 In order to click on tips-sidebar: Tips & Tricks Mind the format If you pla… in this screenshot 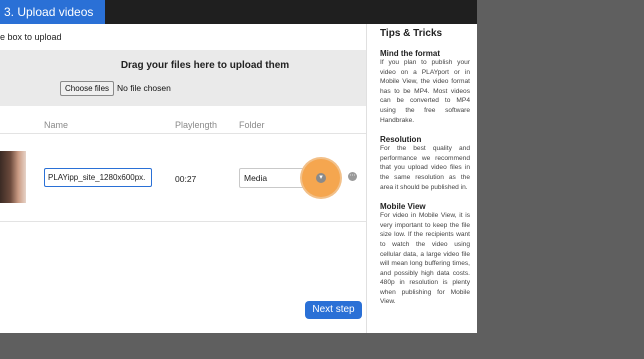, I will do `click(425, 172)`.